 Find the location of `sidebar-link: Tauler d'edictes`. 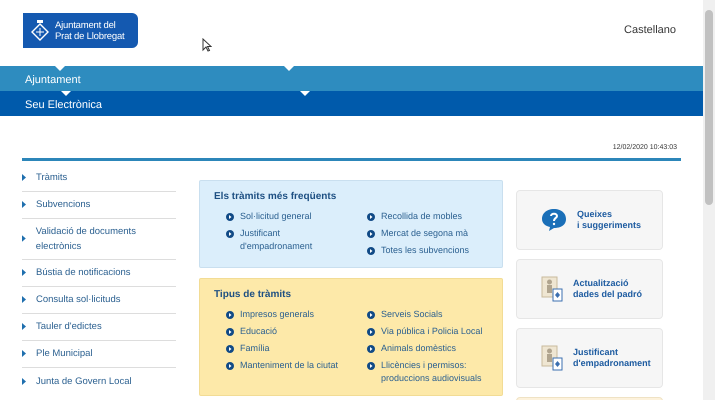

sidebar-link: Tauler d'edictes is located at coordinates (69, 326).